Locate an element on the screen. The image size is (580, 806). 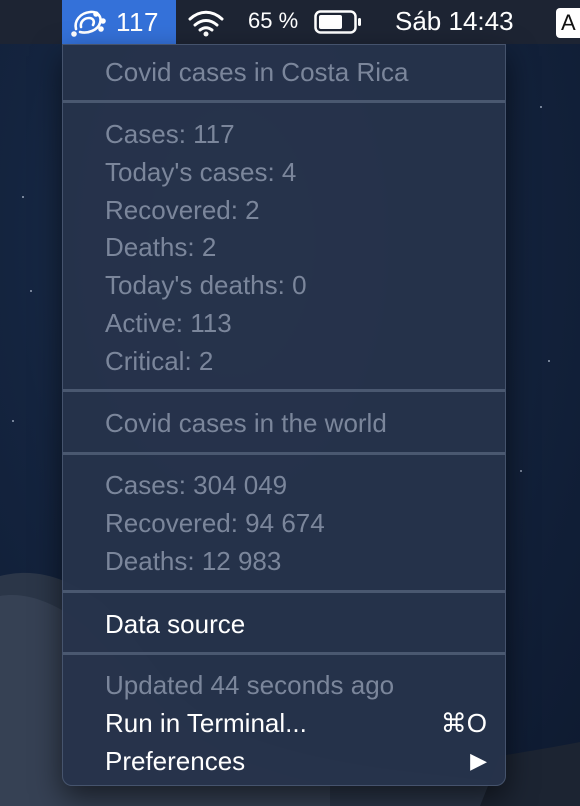
world-stat-deaths: Deaths: 12 983 is located at coordinates (193, 561).